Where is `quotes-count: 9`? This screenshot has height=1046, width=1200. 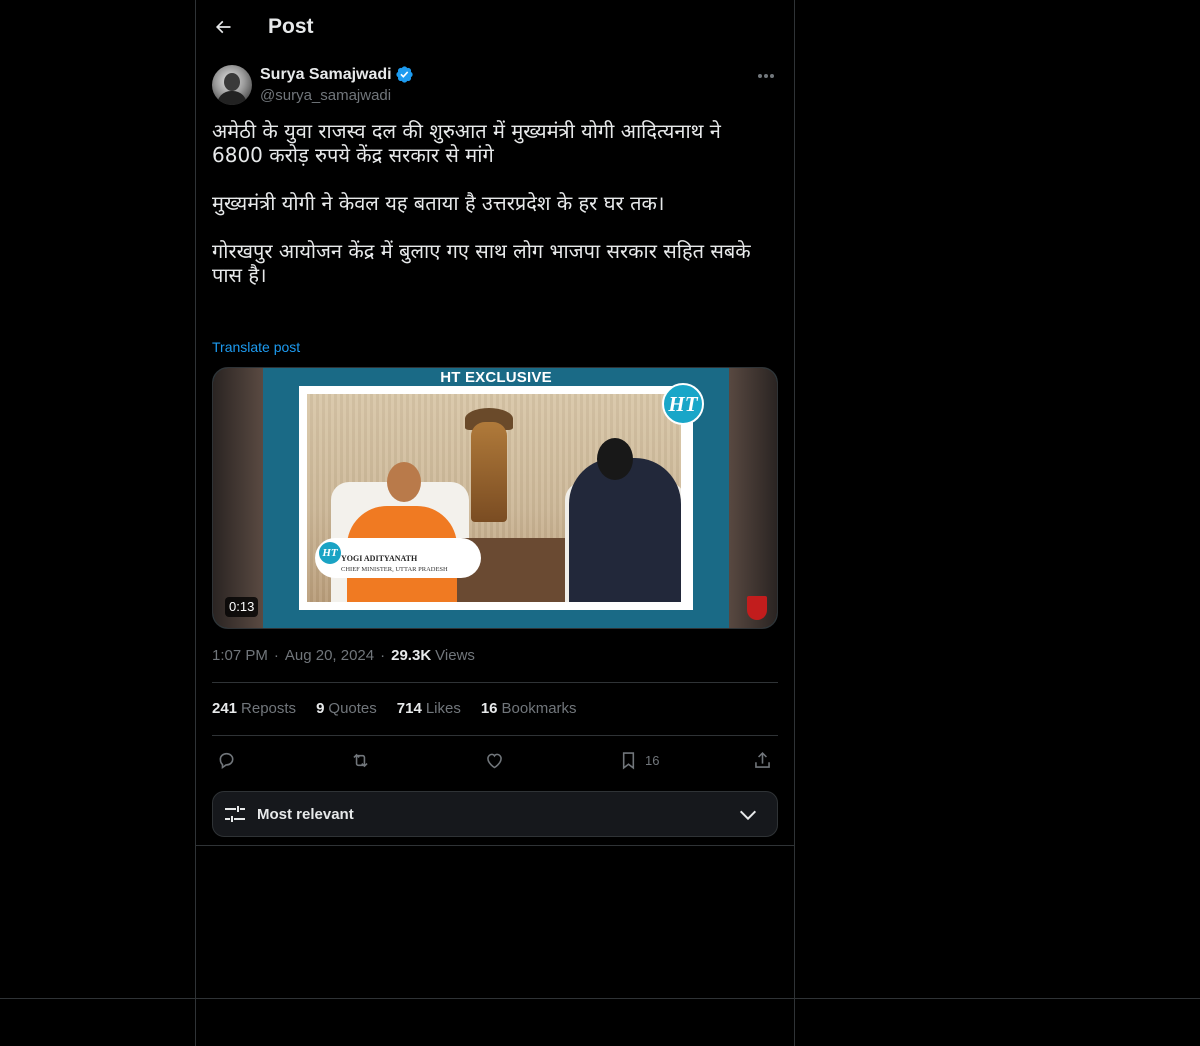
quotes-count: 9 is located at coordinates (320, 708).